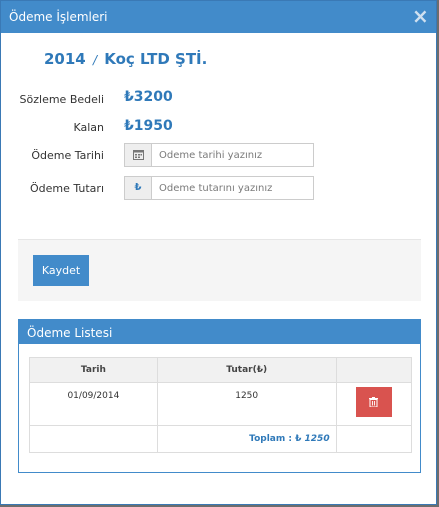 The width and height of the screenshot is (439, 507). I want to click on trash-icon, so click(374, 402).